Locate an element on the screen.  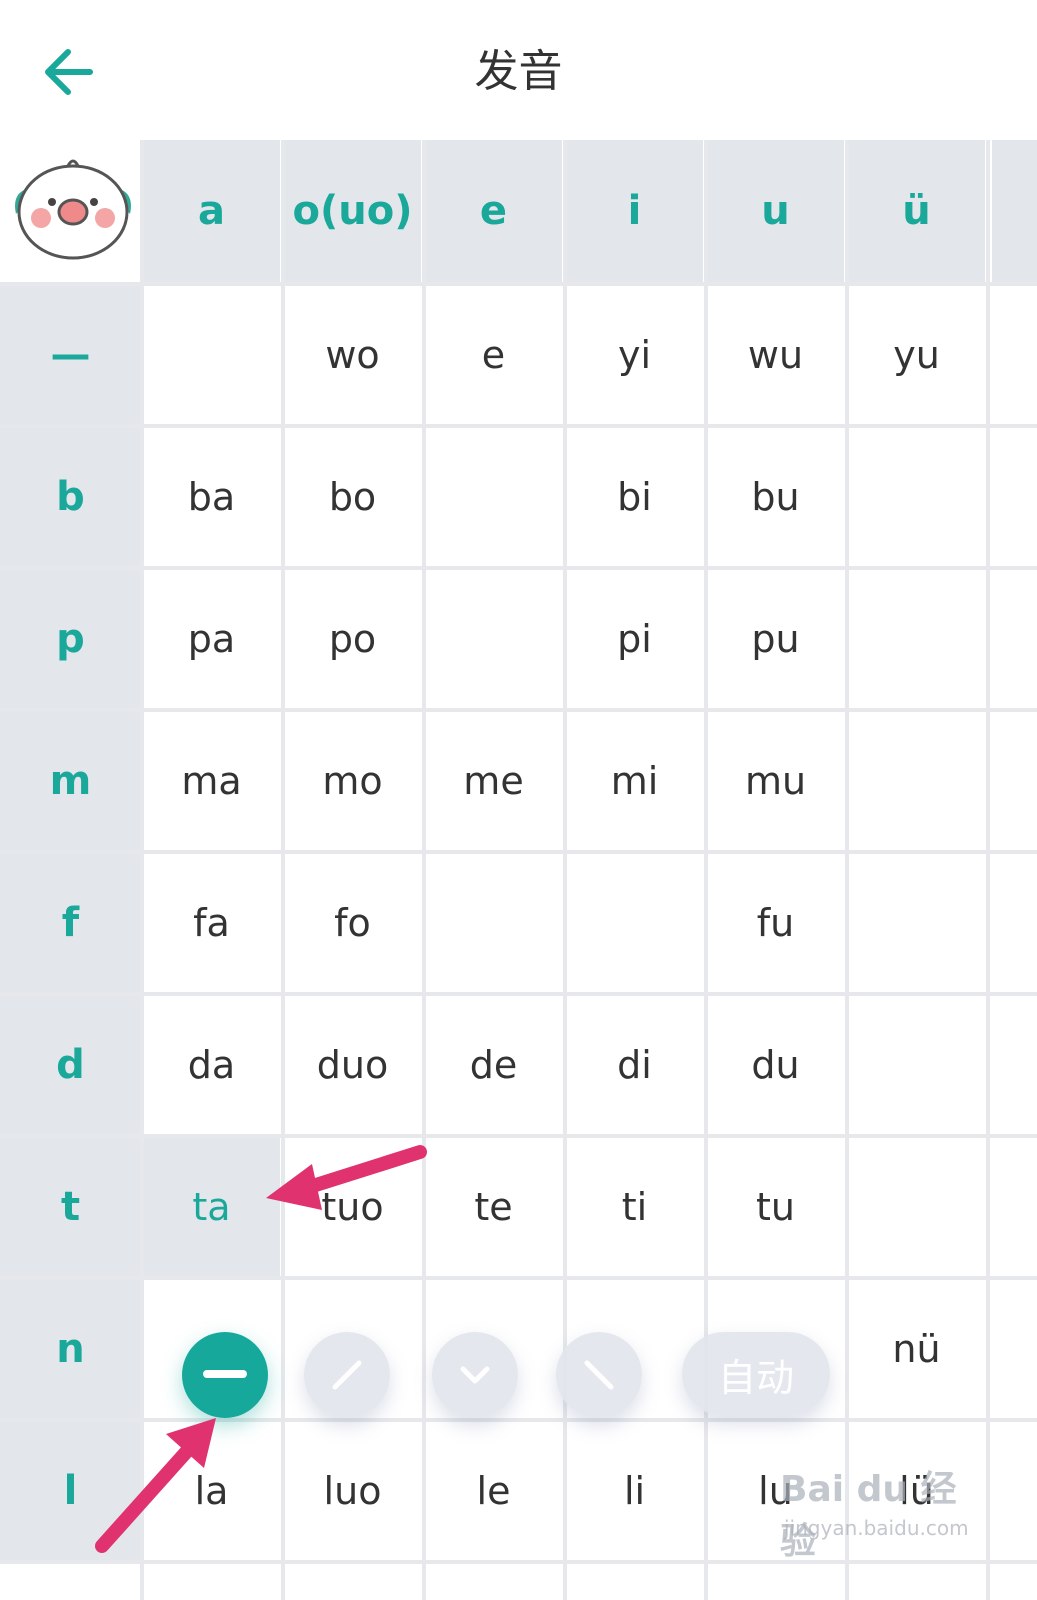
syllable-cell: me is located at coordinates (493, 781).